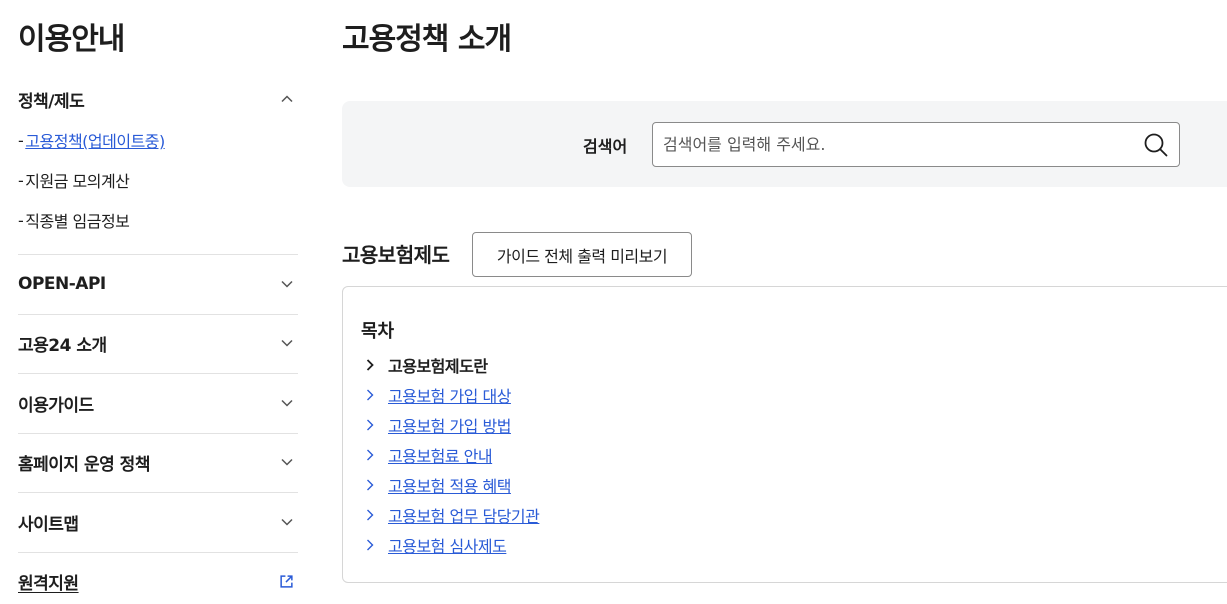  I want to click on sidebar-section-label: 원격지원, so click(48, 583).